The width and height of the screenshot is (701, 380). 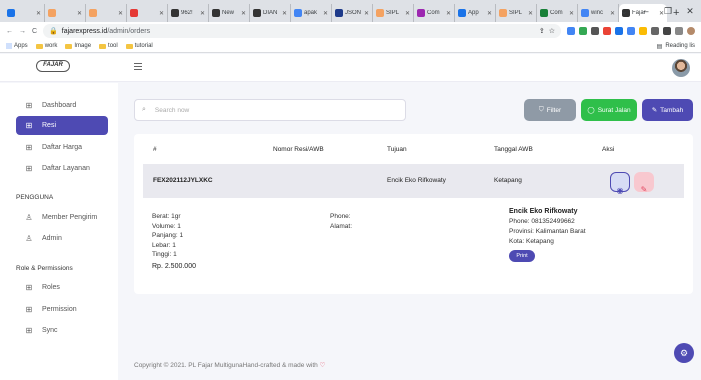 What do you see at coordinates (646, 11) in the screenshot?
I see `minimize-icon: –` at bounding box center [646, 11].